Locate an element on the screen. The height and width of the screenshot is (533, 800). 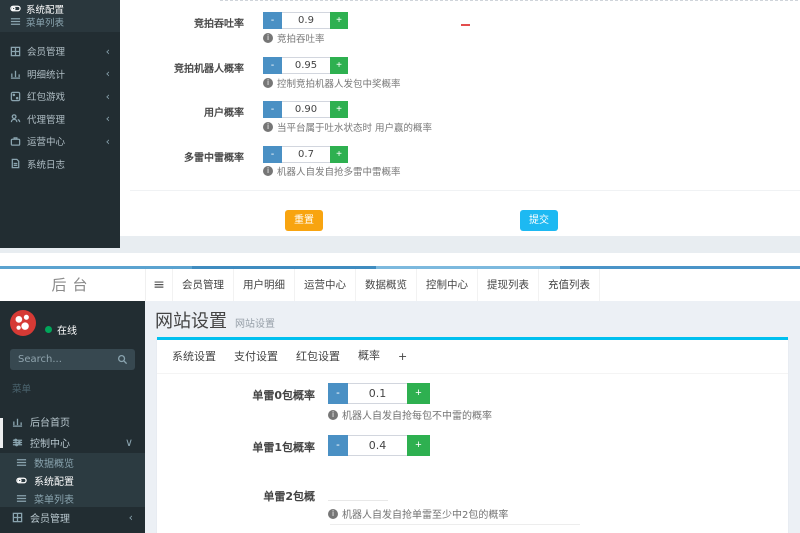
sidebar-item-control-center: 控制中心 ∨ is located at coordinates (72, 442).